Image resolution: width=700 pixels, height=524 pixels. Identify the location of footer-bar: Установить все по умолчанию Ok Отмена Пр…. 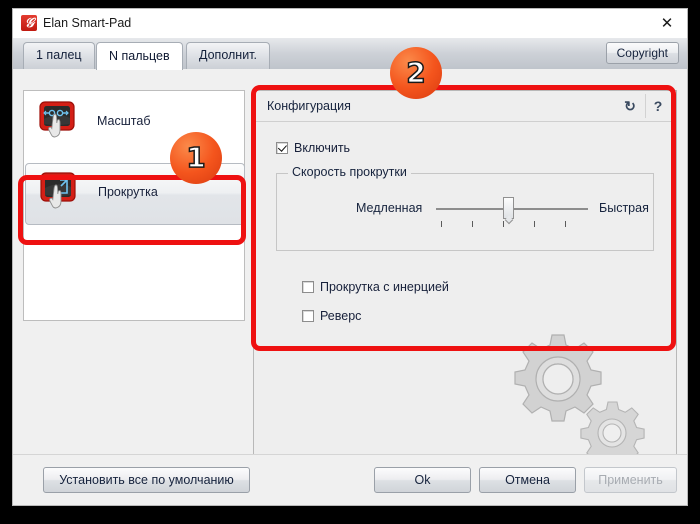
(350, 479).